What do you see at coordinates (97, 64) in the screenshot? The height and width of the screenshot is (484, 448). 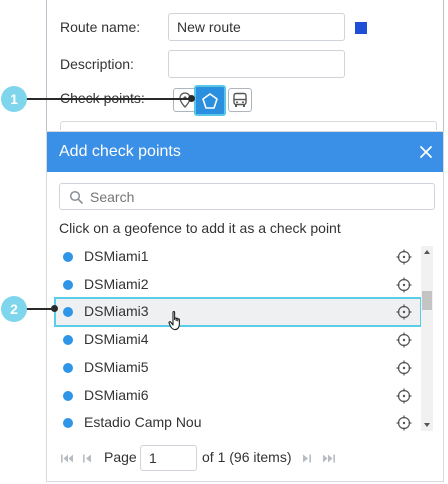 I see `description-label: Description:` at bounding box center [97, 64].